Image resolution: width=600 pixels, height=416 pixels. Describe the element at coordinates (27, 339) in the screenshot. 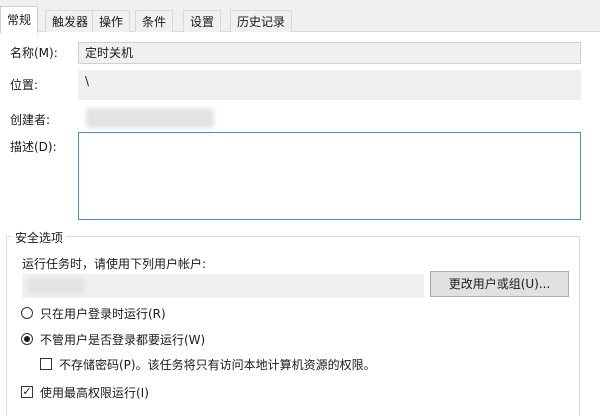

I see `whether-logged-on-radio` at that location.